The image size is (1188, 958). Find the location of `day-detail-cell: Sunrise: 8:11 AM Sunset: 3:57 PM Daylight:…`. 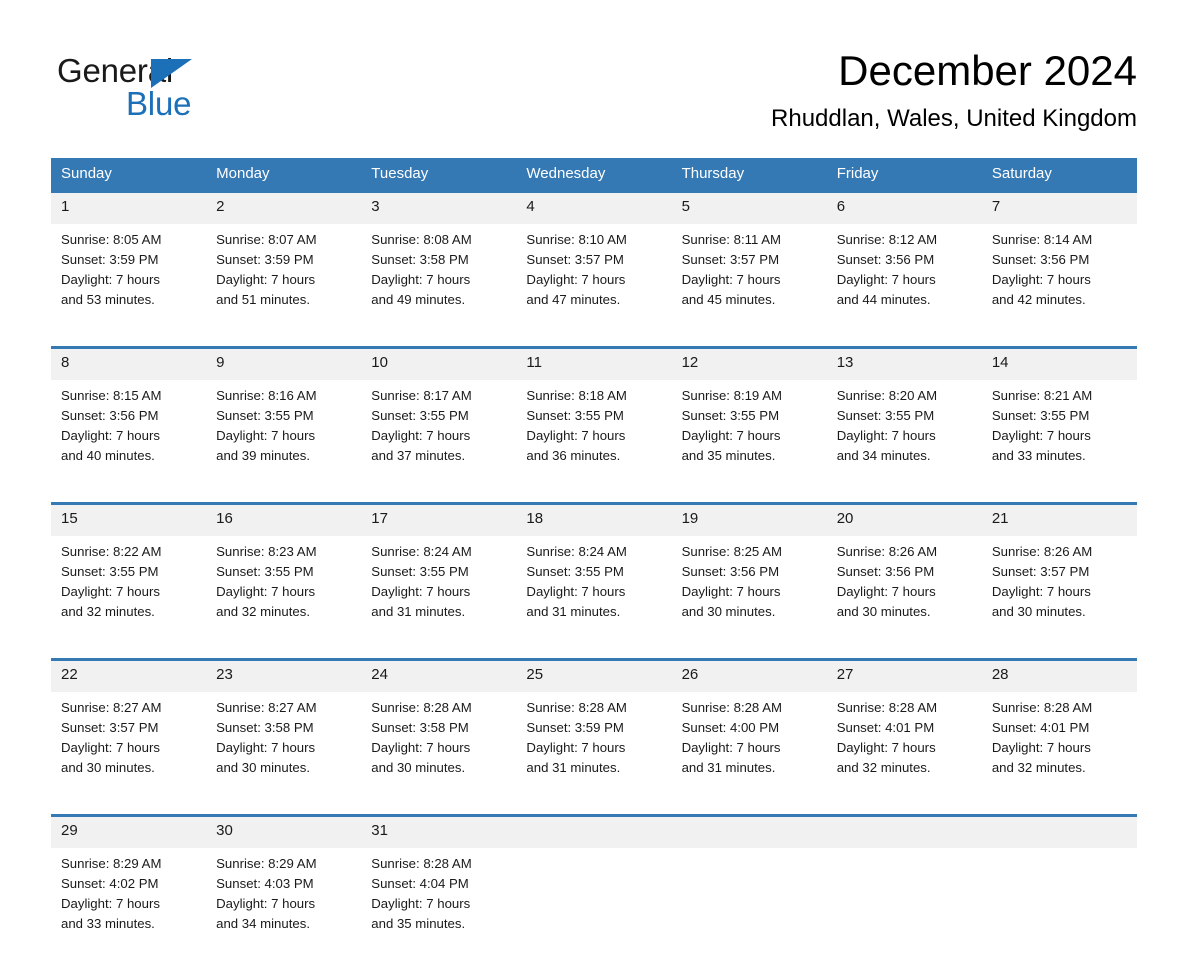

day-detail-cell: Sunrise: 8:11 AM Sunset: 3:57 PM Daylight:… is located at coordinates (749, 279).